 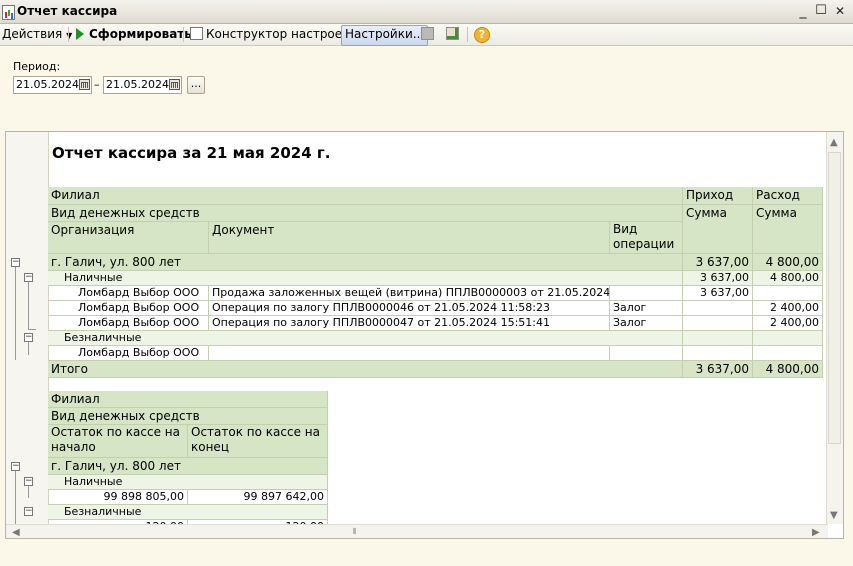 I want to click on header-branch: Филиал, so click(x=365, y=196).